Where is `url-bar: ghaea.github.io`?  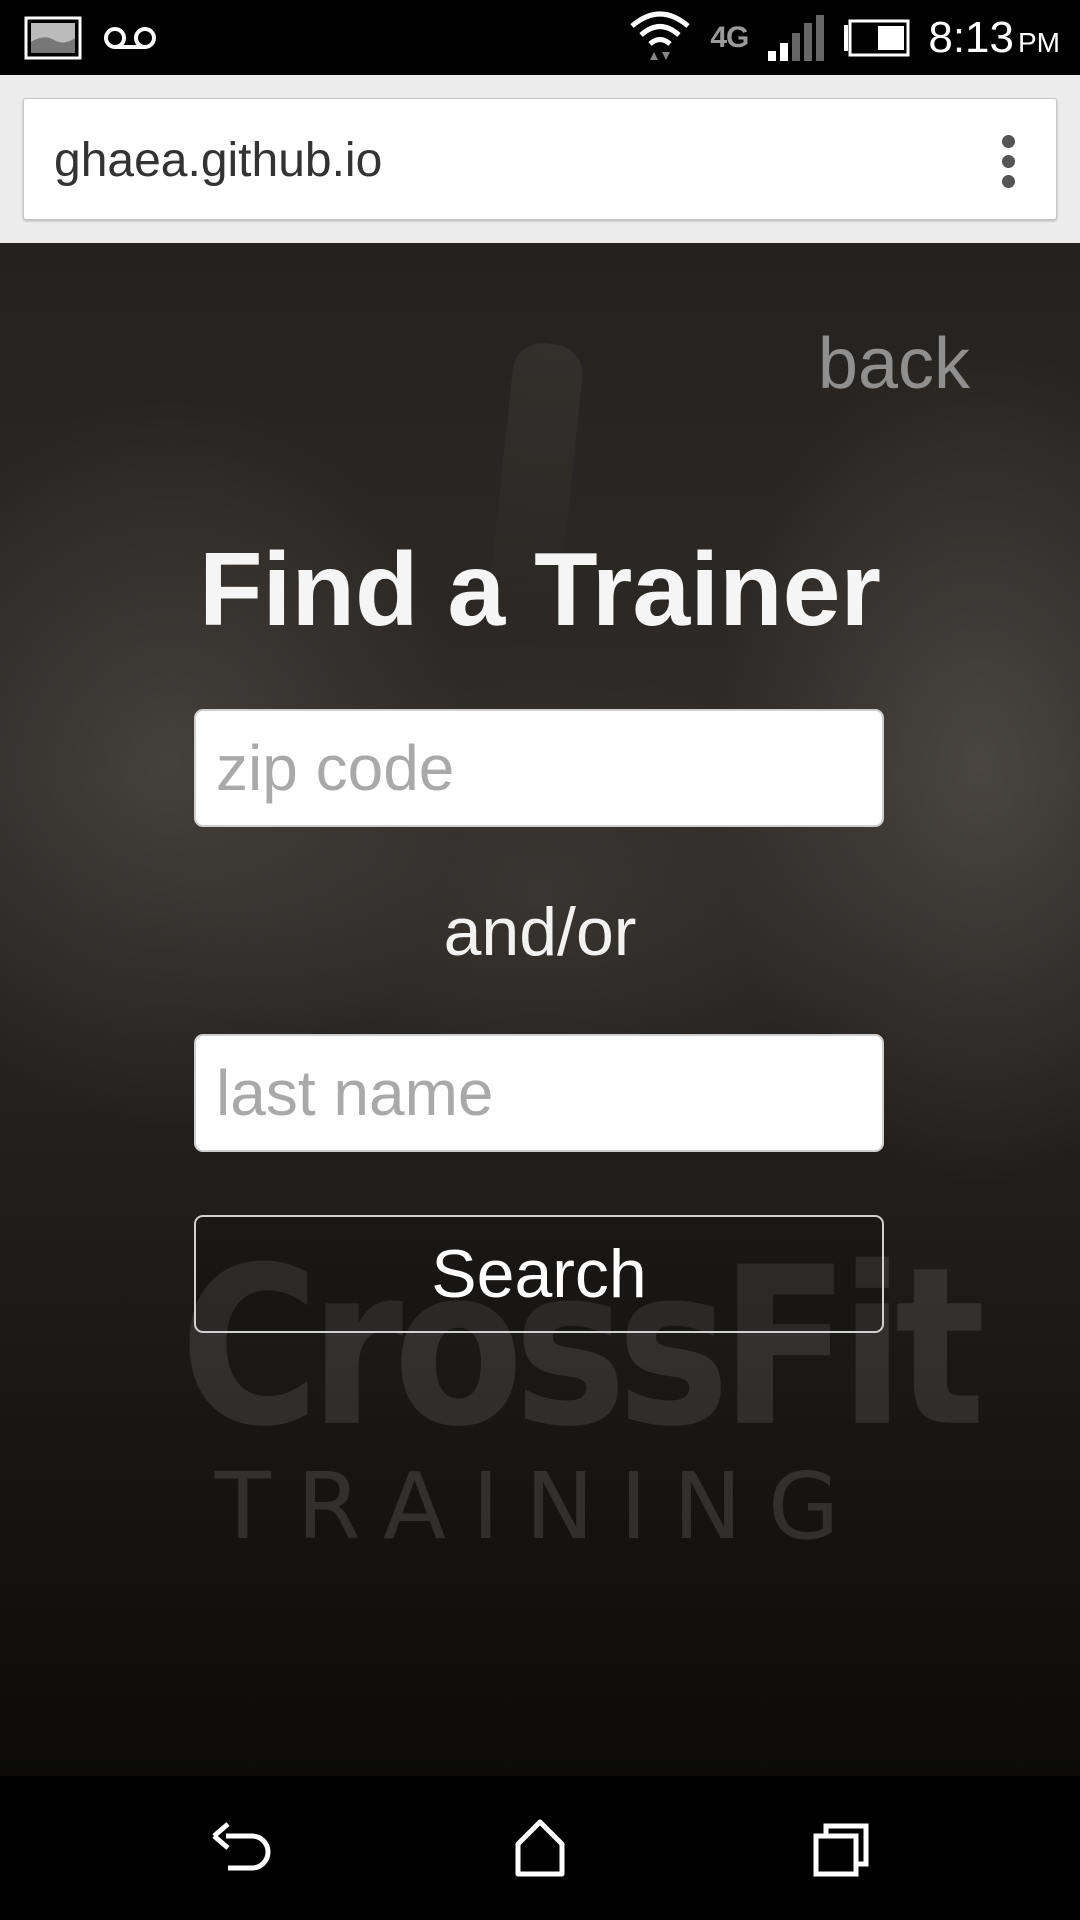 url-bar: ghaea.github.io is located at coordinates (540, 159).